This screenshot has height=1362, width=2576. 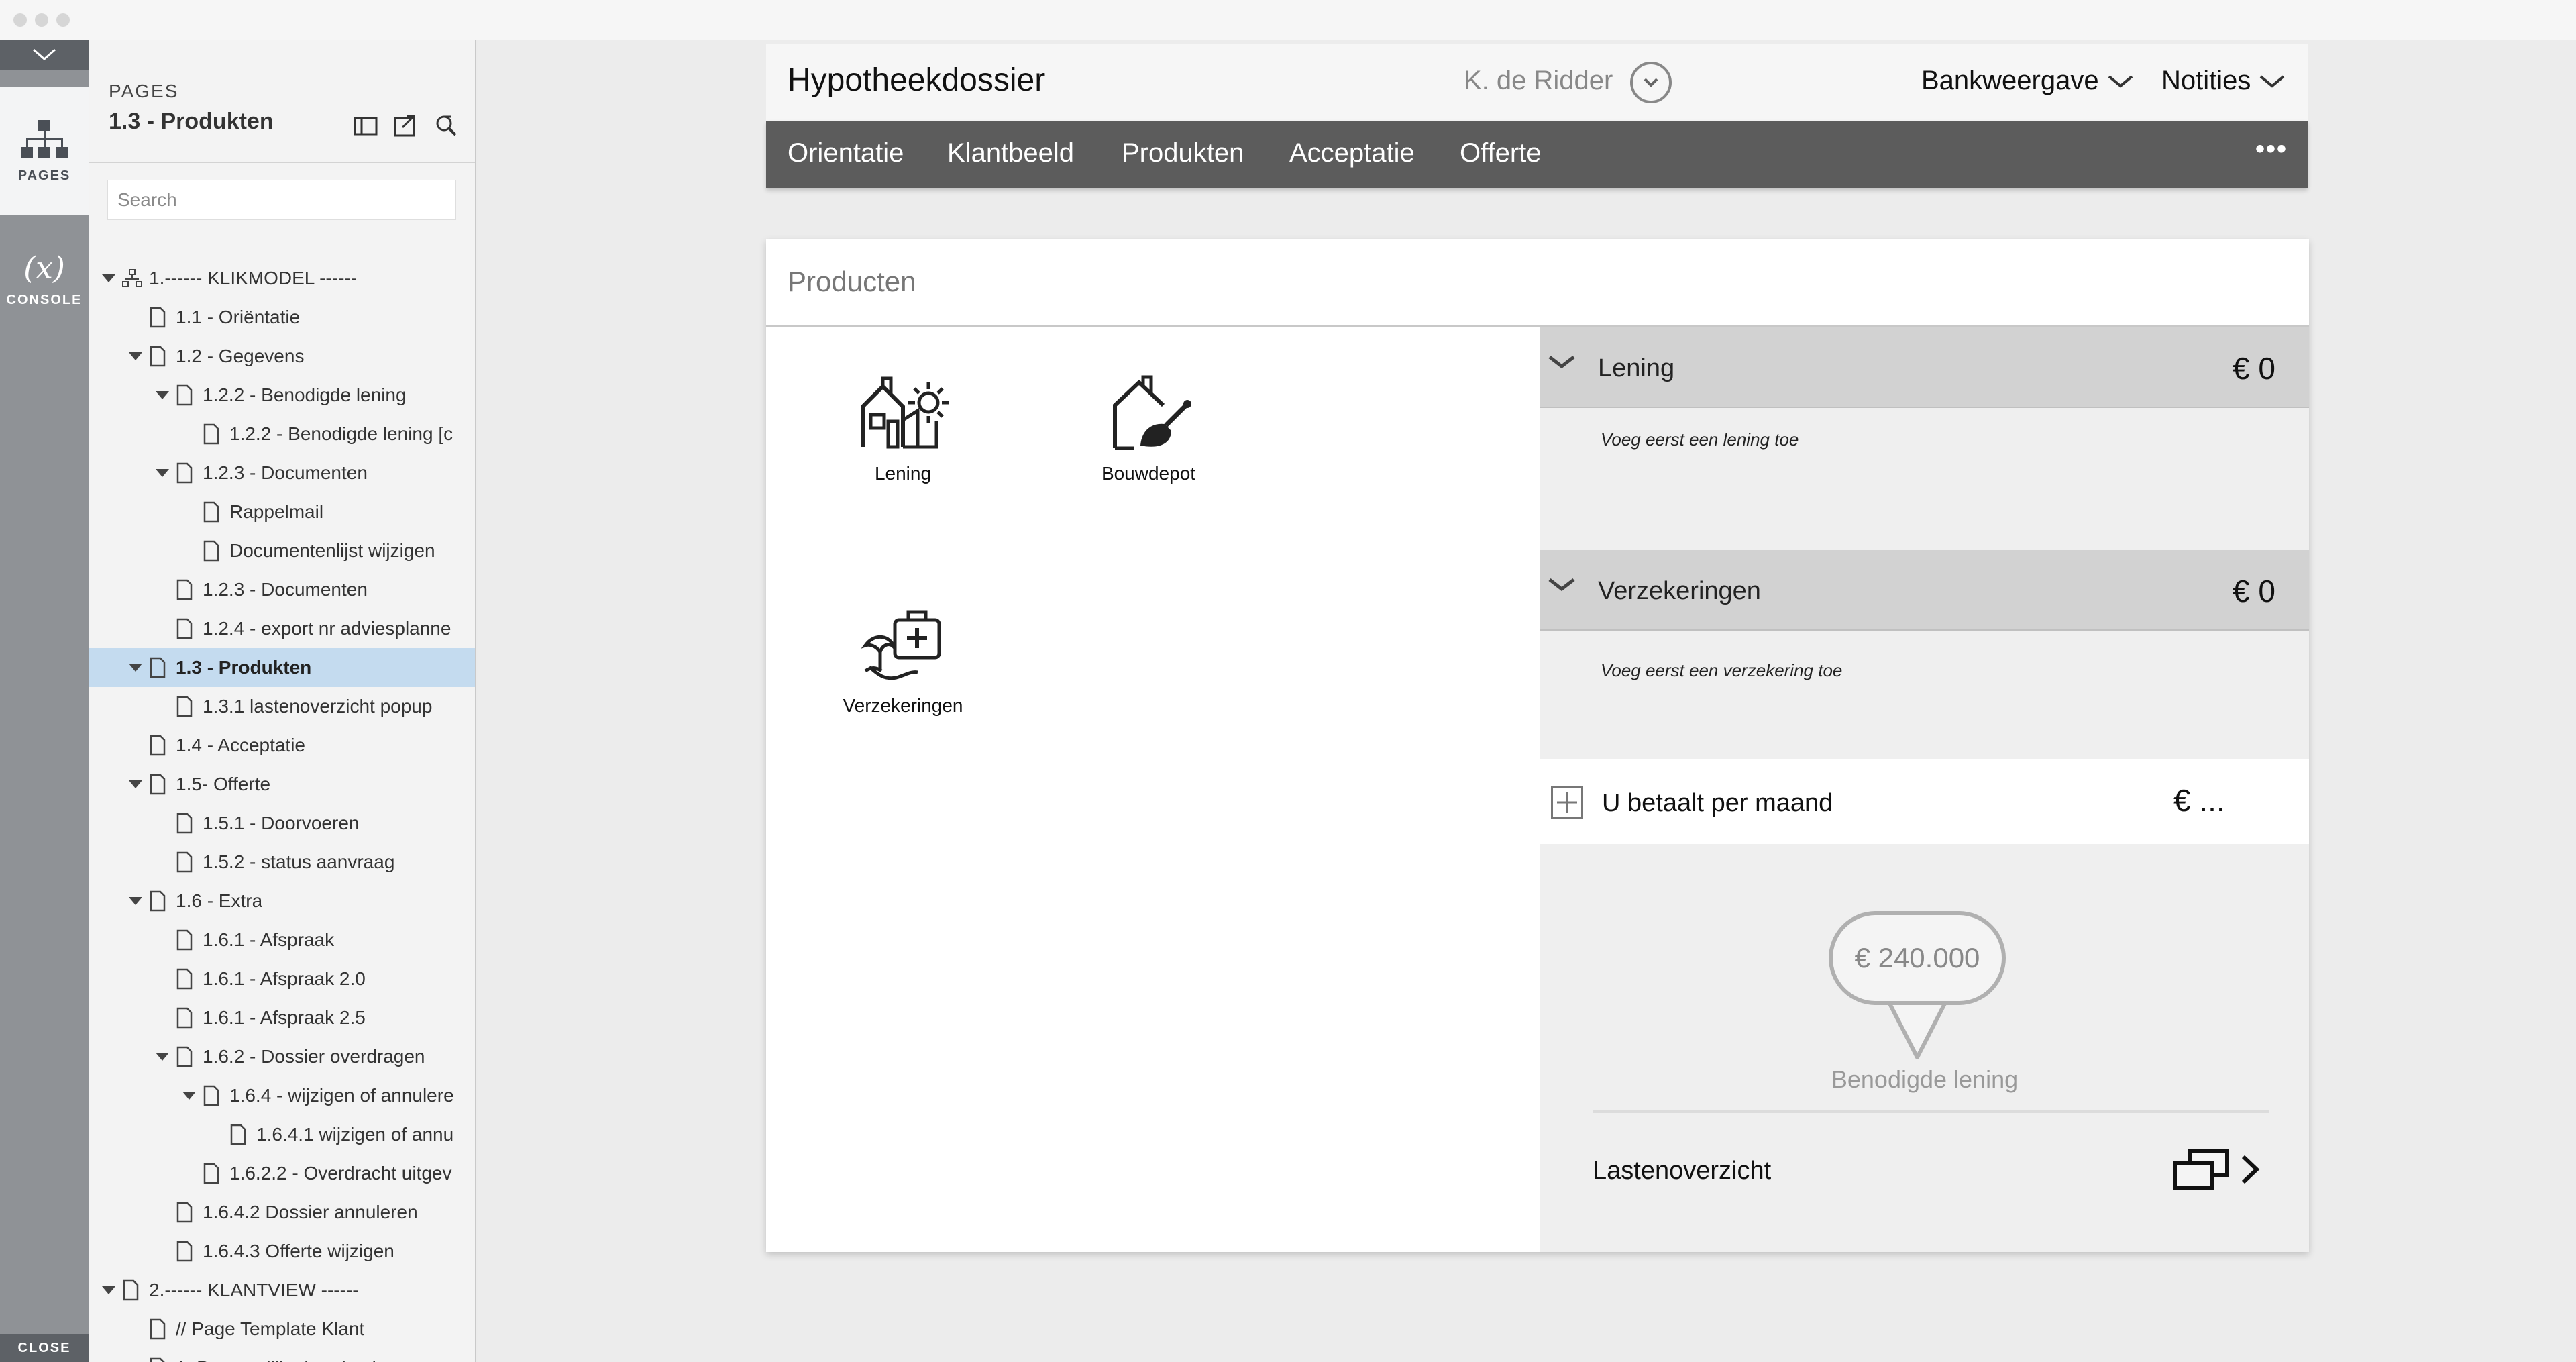 I want to click on tab-orientatie: Orientatie, so click(x=846, y=153).